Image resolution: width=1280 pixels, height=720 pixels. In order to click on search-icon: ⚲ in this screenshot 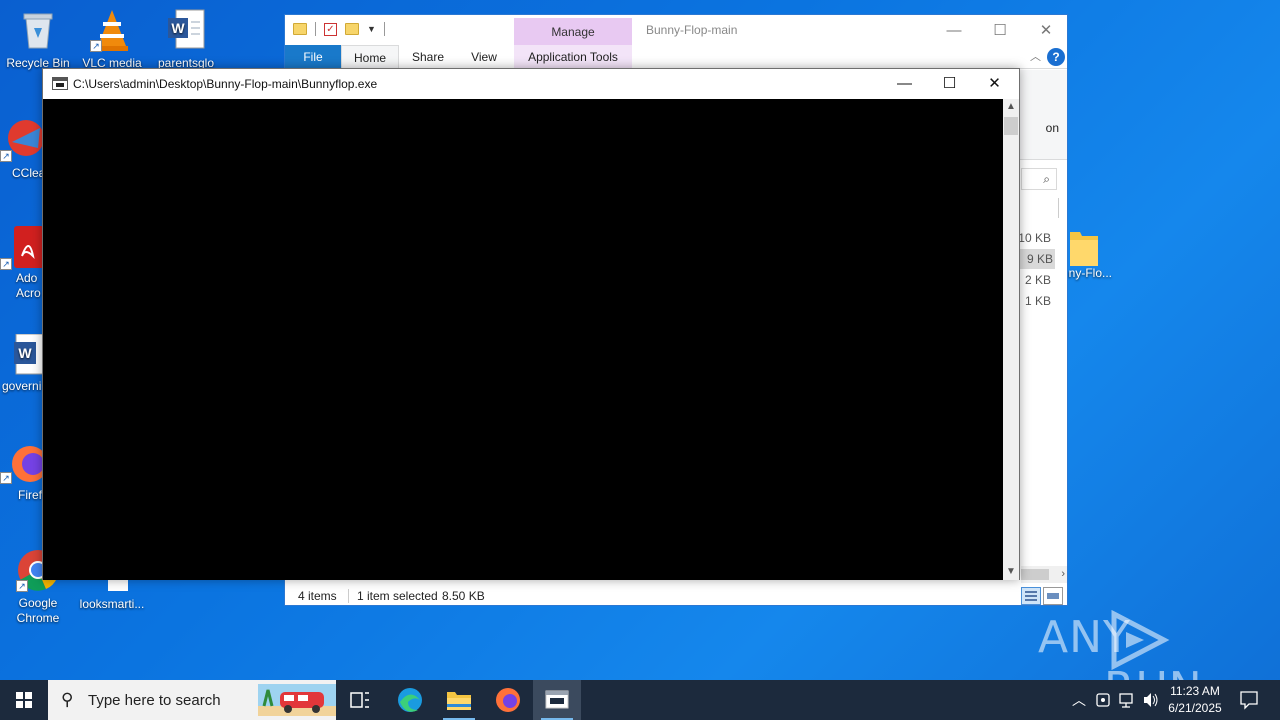, I will do `click(67, 699)`.